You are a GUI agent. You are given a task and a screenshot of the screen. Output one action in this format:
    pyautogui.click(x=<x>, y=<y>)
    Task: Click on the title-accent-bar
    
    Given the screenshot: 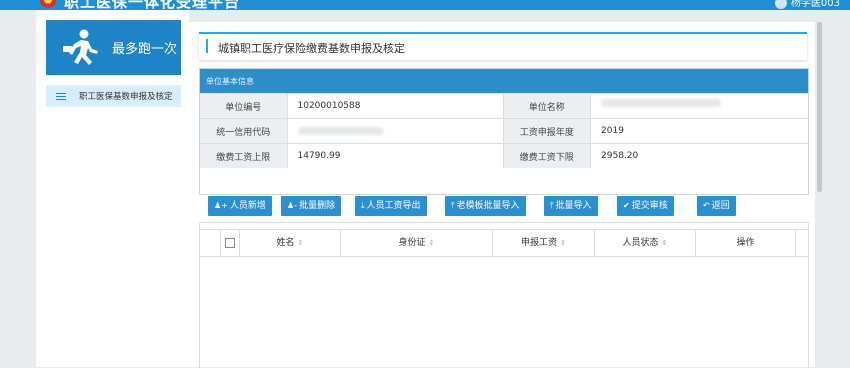 What is the action you would take?
    pyautogui.click(x=207, y=46)
    